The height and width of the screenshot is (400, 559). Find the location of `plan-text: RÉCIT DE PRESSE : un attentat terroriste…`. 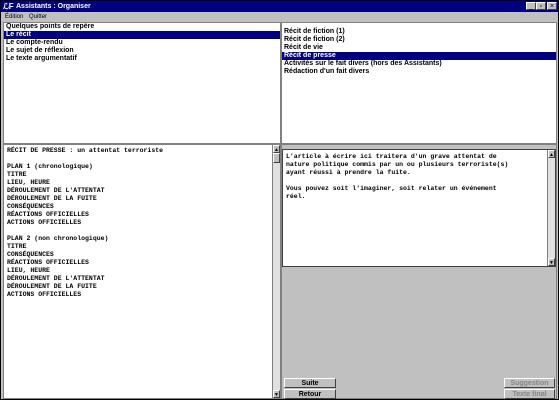

plan-text: RÉCIT DE PRESSE : un attentat terroriste… is located at coordinates (85, 222).